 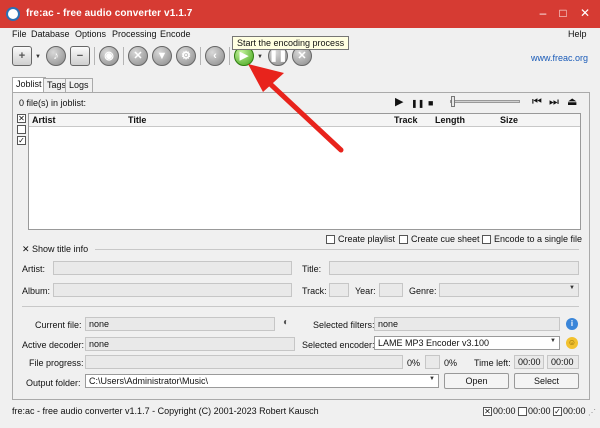 What do you see at coordinates (286, 322) in the screenshot?
I see `audio-cd-icon: ◐` at bounding box center [286, 322].